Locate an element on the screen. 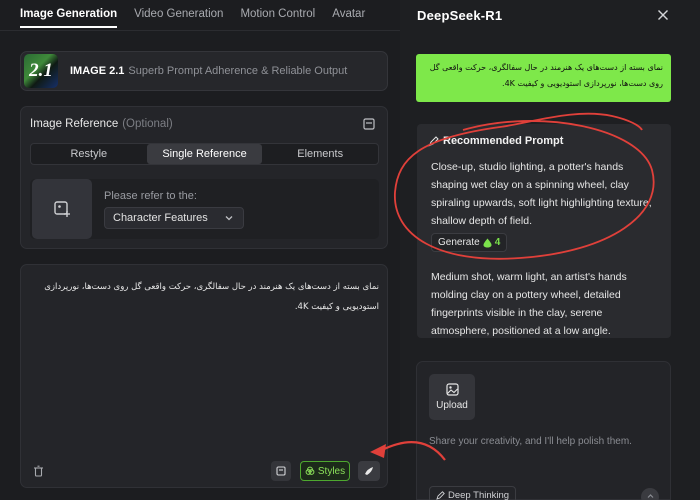  reference-type-select: Character Features is located at coordinates (174, 218).